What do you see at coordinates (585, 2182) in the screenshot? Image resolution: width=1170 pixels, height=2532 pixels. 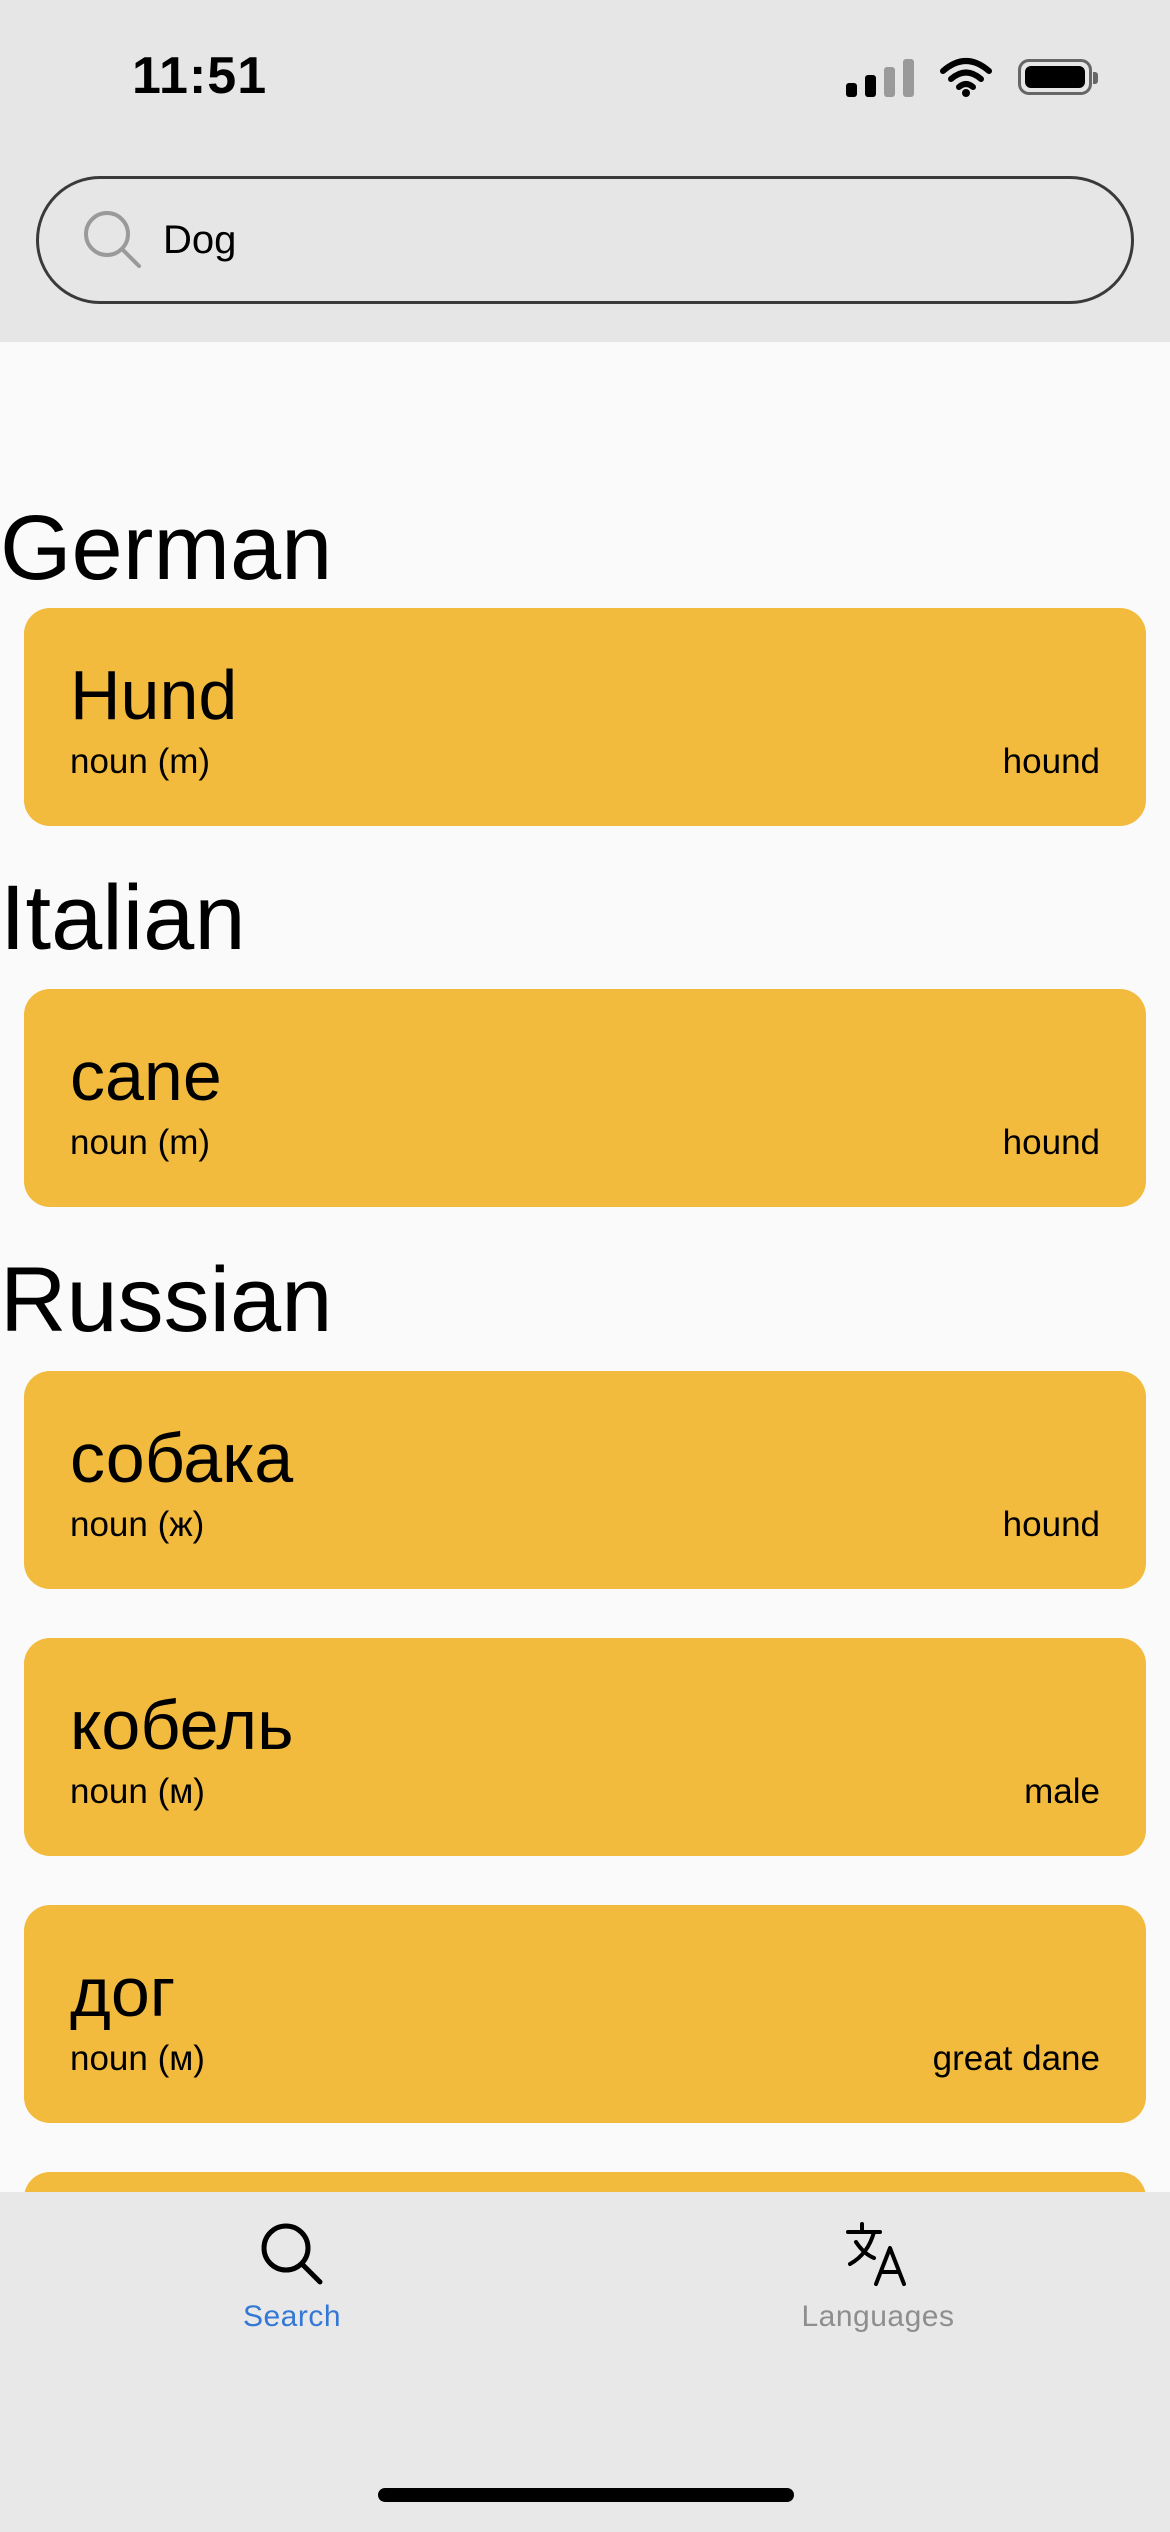 I see `result-card-partial` at bounding box center [585, 2182].